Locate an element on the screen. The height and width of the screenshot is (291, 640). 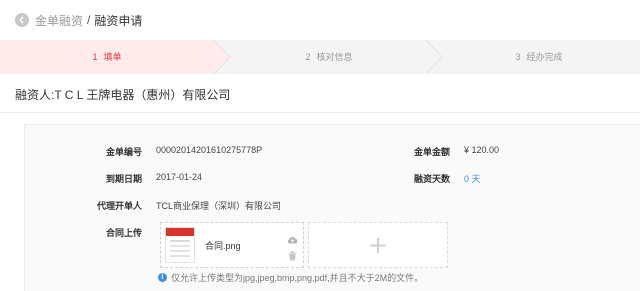
step-2-number: 2 is located at coordinates (308, 57).